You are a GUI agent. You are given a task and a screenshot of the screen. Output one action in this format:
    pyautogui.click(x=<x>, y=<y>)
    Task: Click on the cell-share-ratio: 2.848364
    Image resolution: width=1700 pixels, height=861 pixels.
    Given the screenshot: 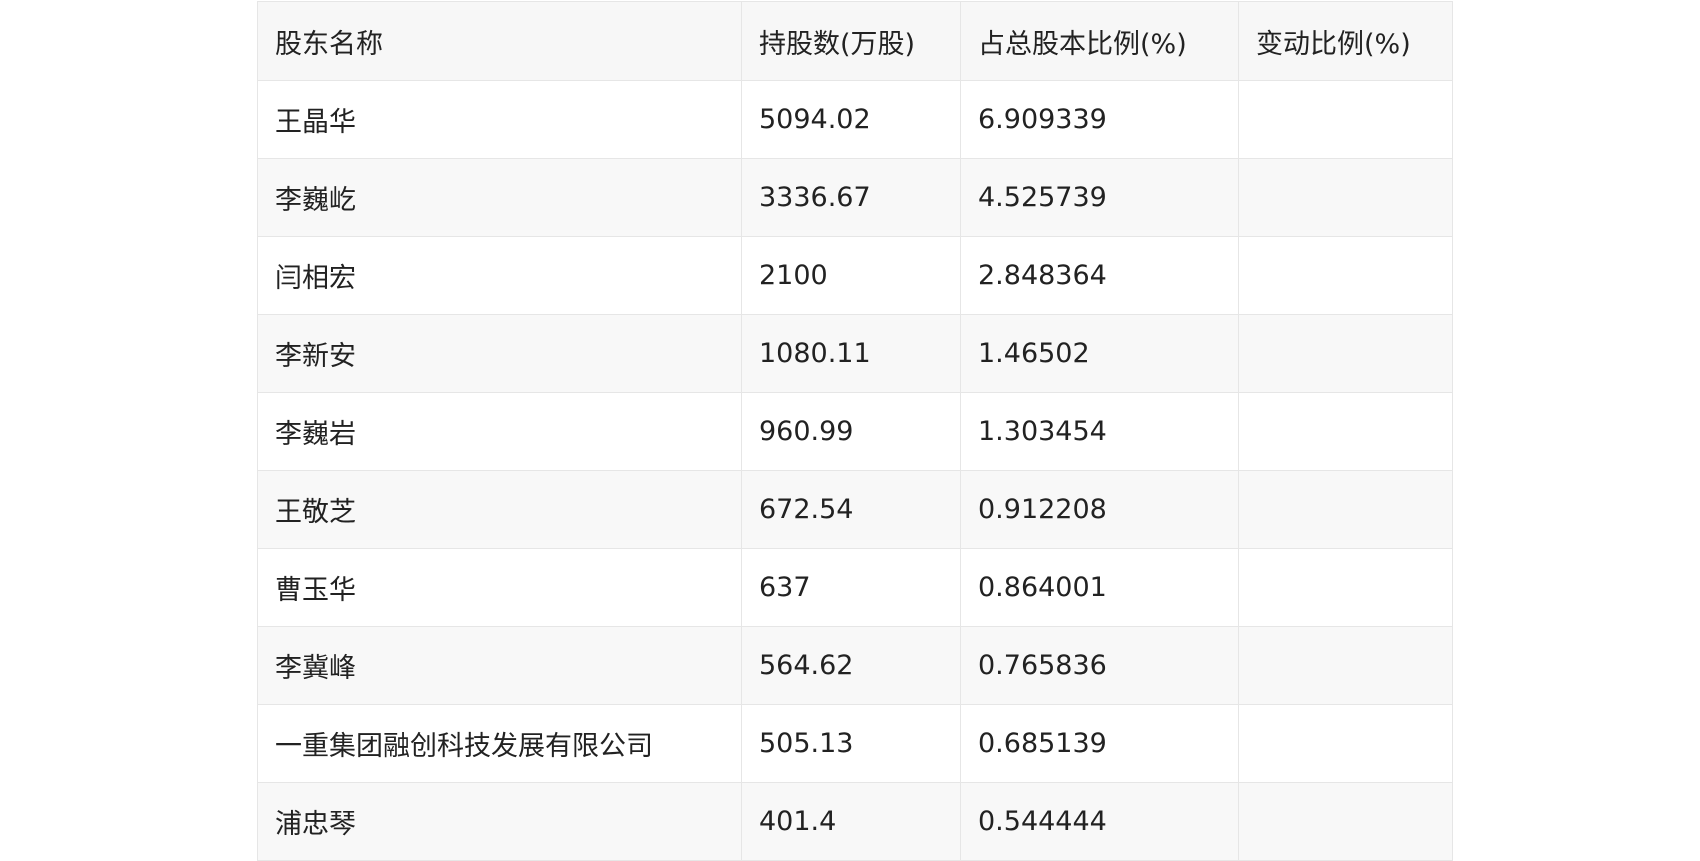 What is the action you would take?
    pyautogui.click(x=1099, y=275)
    